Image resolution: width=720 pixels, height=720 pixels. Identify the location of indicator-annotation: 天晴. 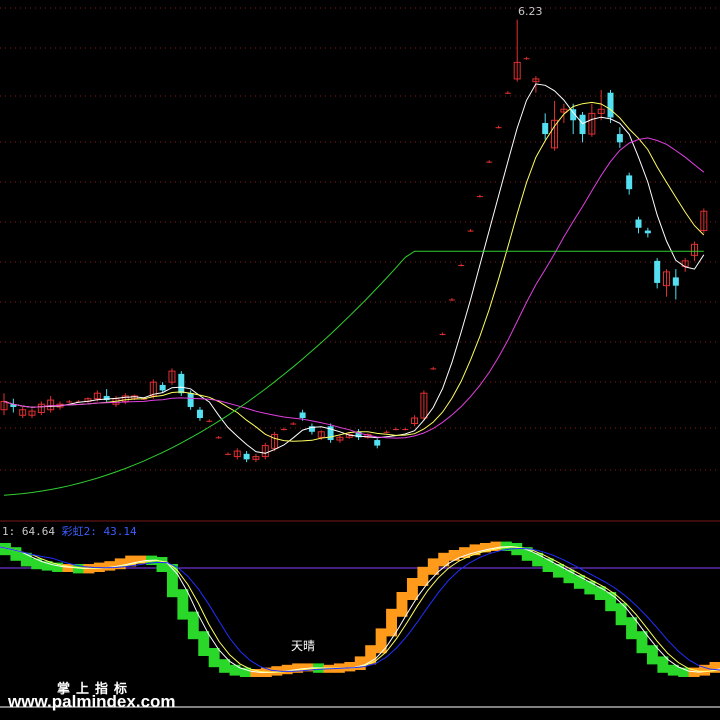
(303, 646).